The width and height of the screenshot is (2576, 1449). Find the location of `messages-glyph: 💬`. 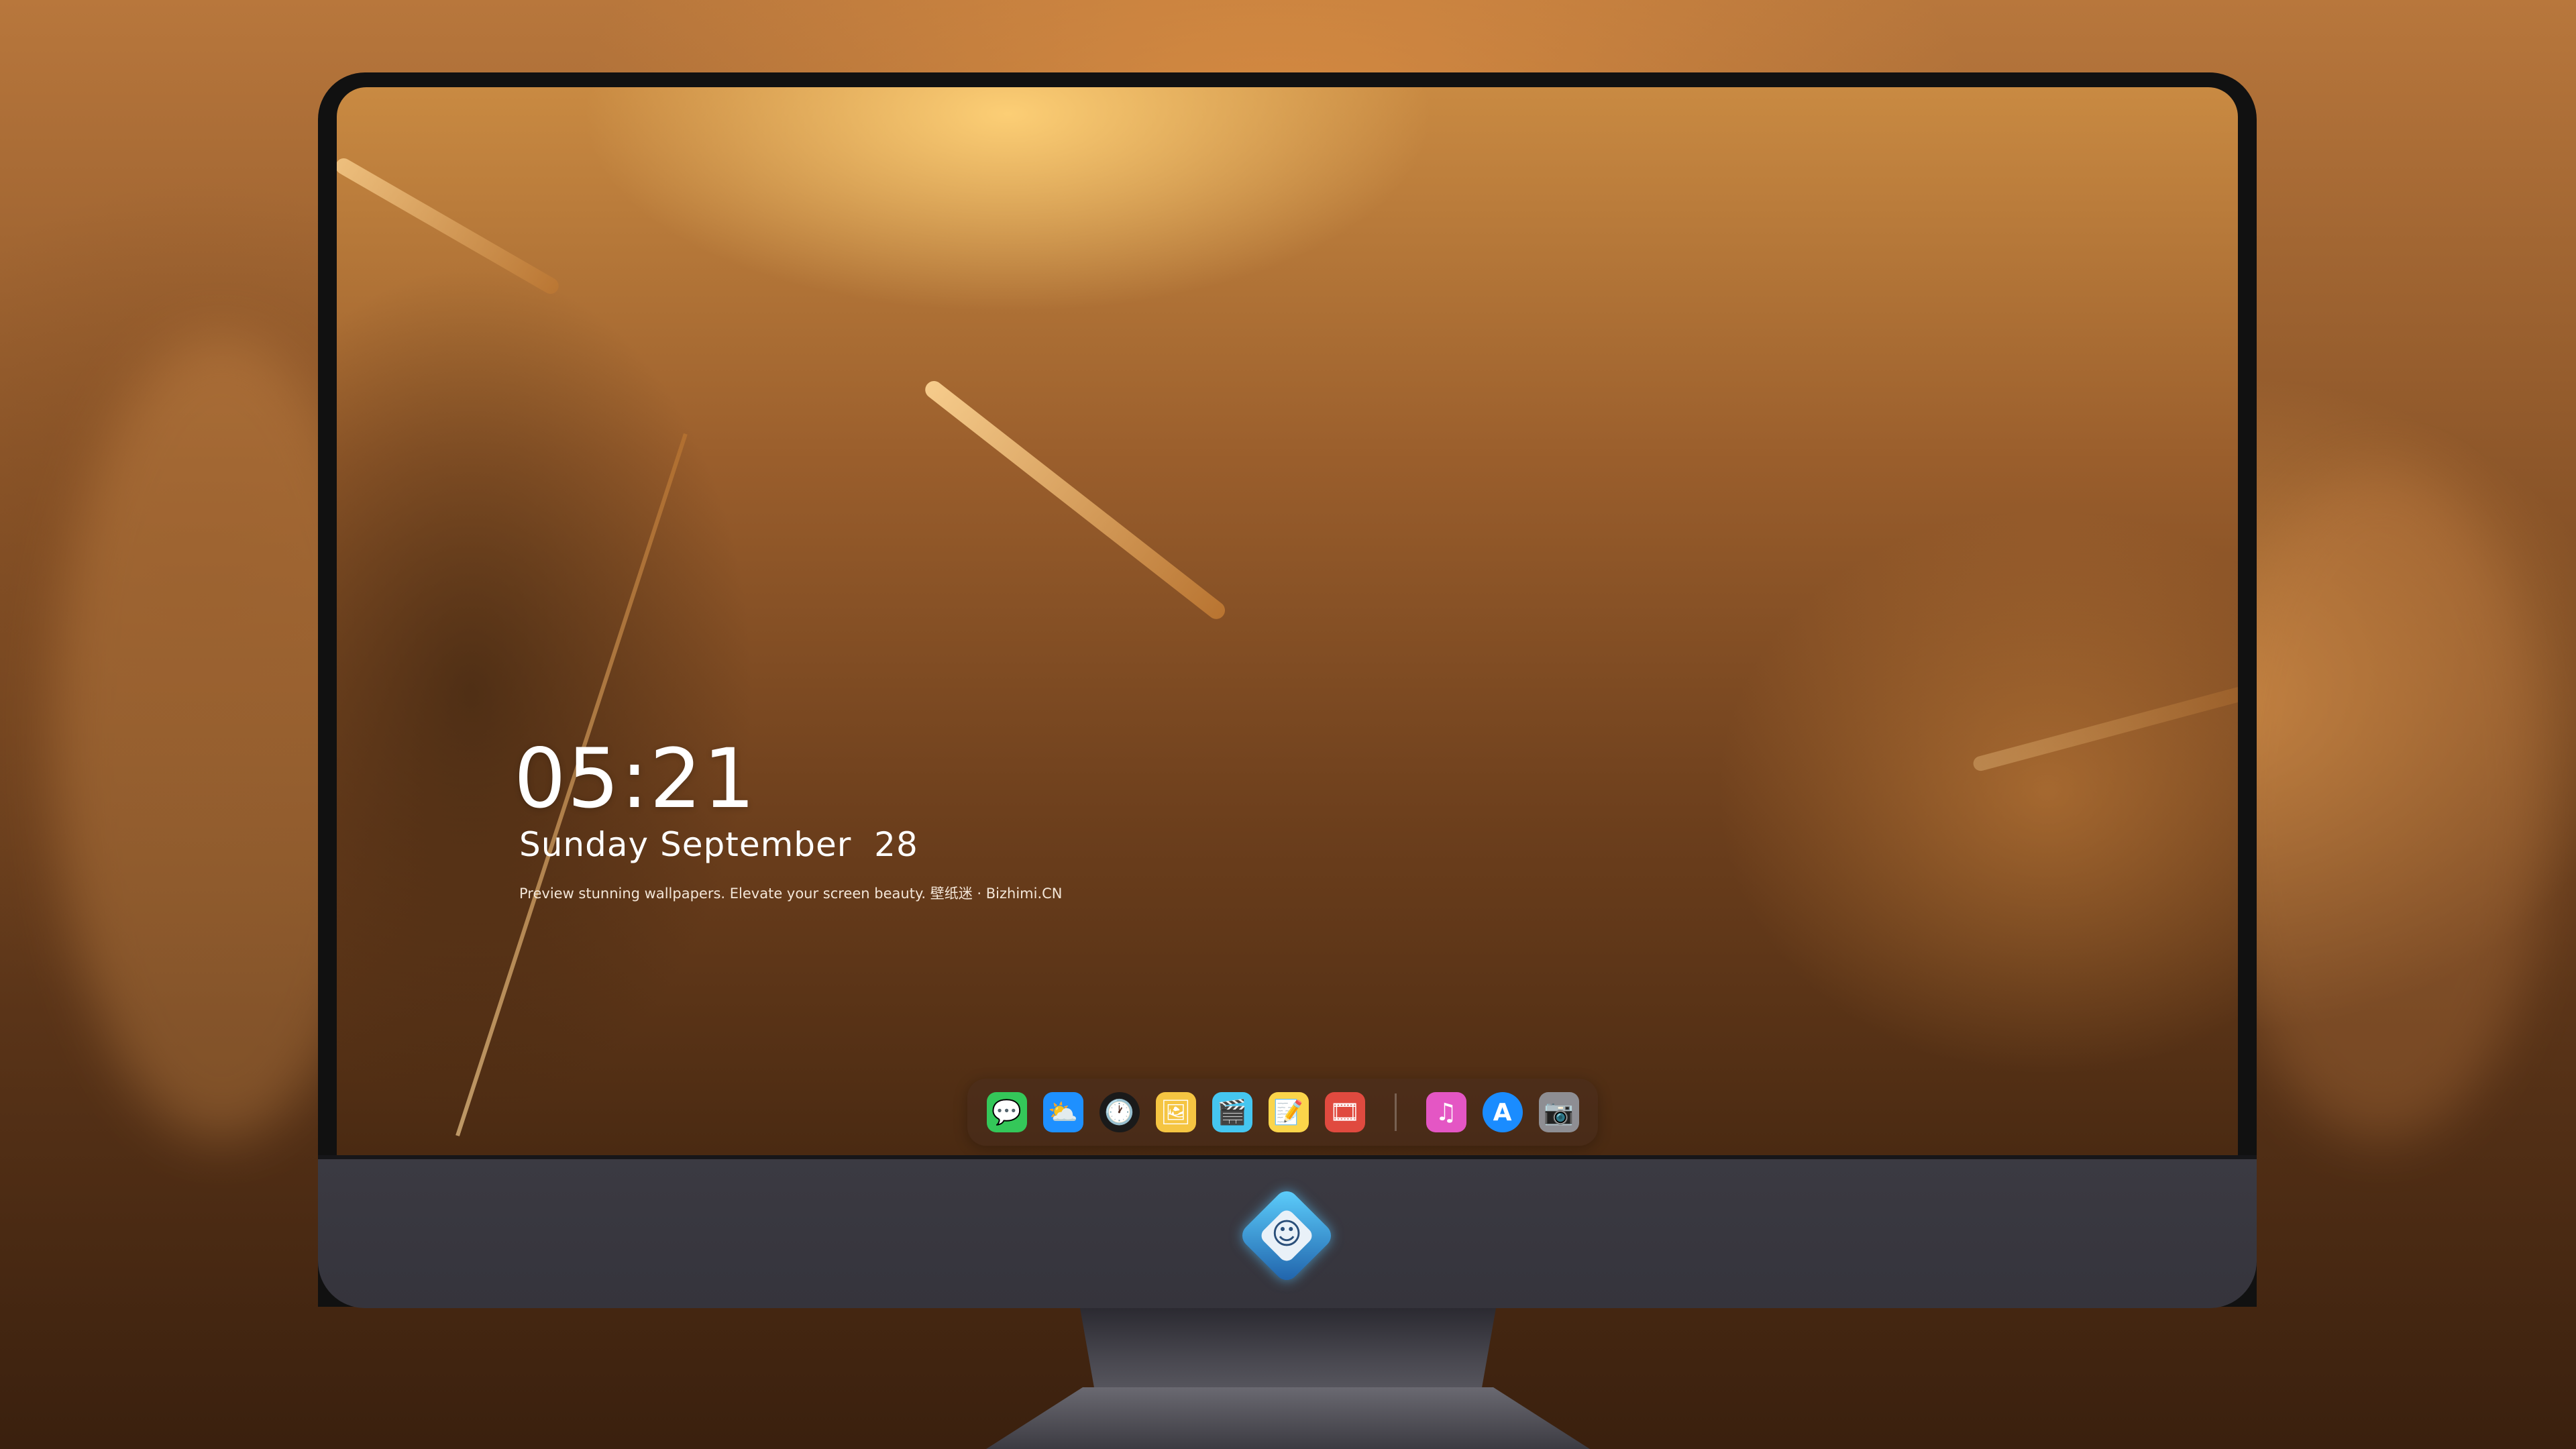

messages-glyph: 💬 is located at coordinates (1006, 1112).